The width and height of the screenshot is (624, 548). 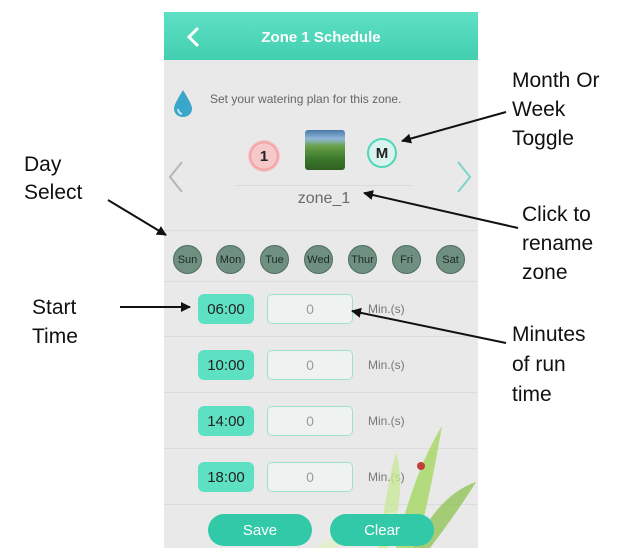 I want to click on page-title: Zone 1 Schedule, so click(x=321, y=37).